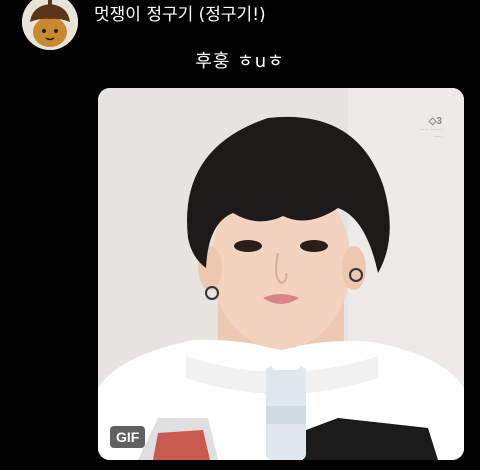 This screenshot has width=480, height=470. What do you see at coordinates (180, 15) in the screenshot?
I see `author-name: 멋쟁이 정구기 (정구기!)` at bounding box center [180, 15].